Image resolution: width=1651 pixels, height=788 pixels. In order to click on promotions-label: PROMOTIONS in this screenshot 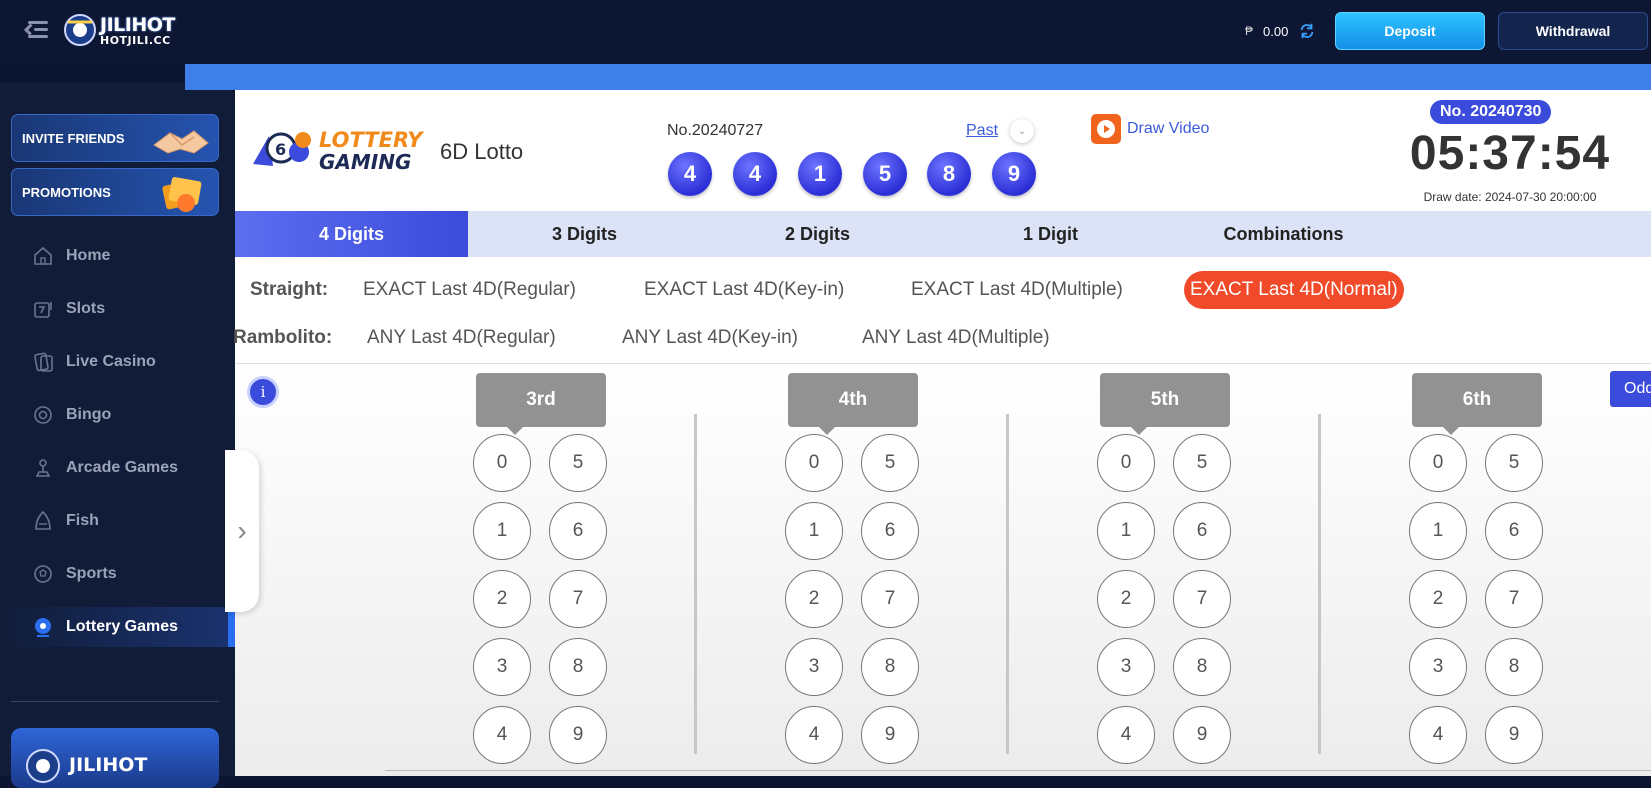, I will do `click(66, 192)`.